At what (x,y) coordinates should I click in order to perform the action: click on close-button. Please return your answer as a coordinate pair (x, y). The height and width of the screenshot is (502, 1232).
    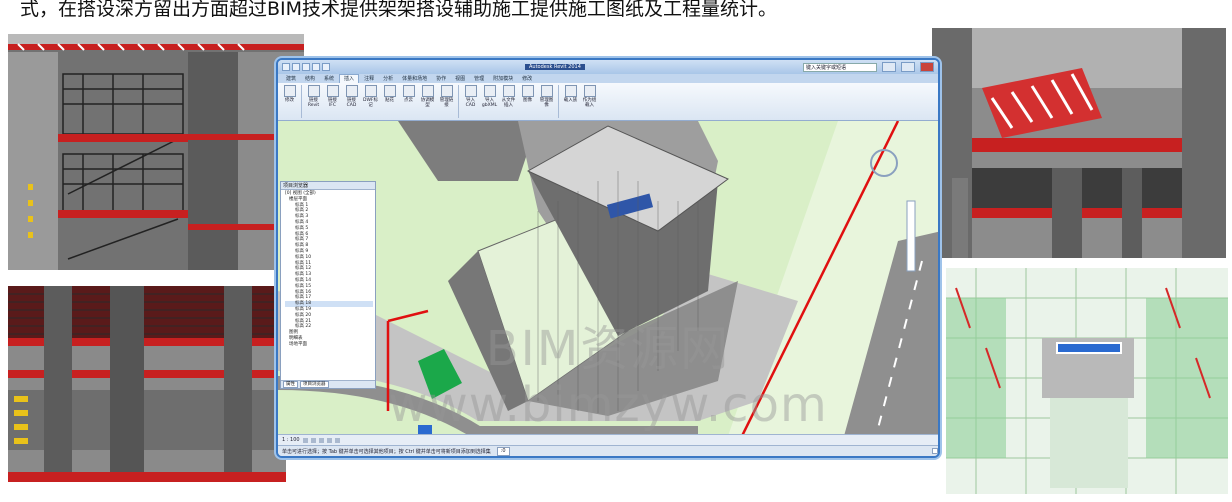
    Looking at the image, I should click on (927, 67).